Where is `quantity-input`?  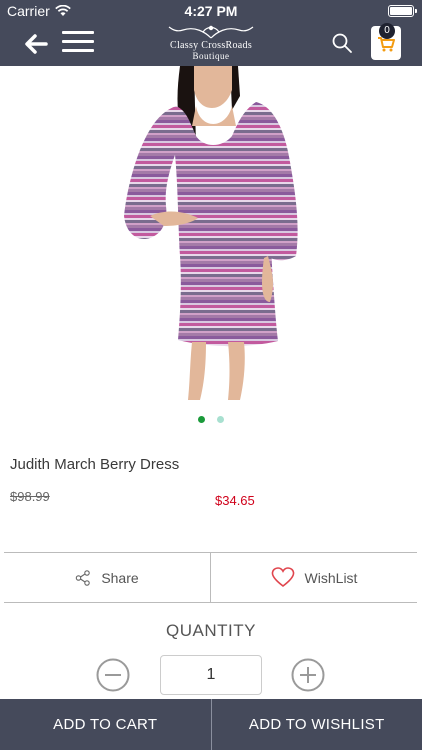 quantity-input is located at coordinates (211, 675).